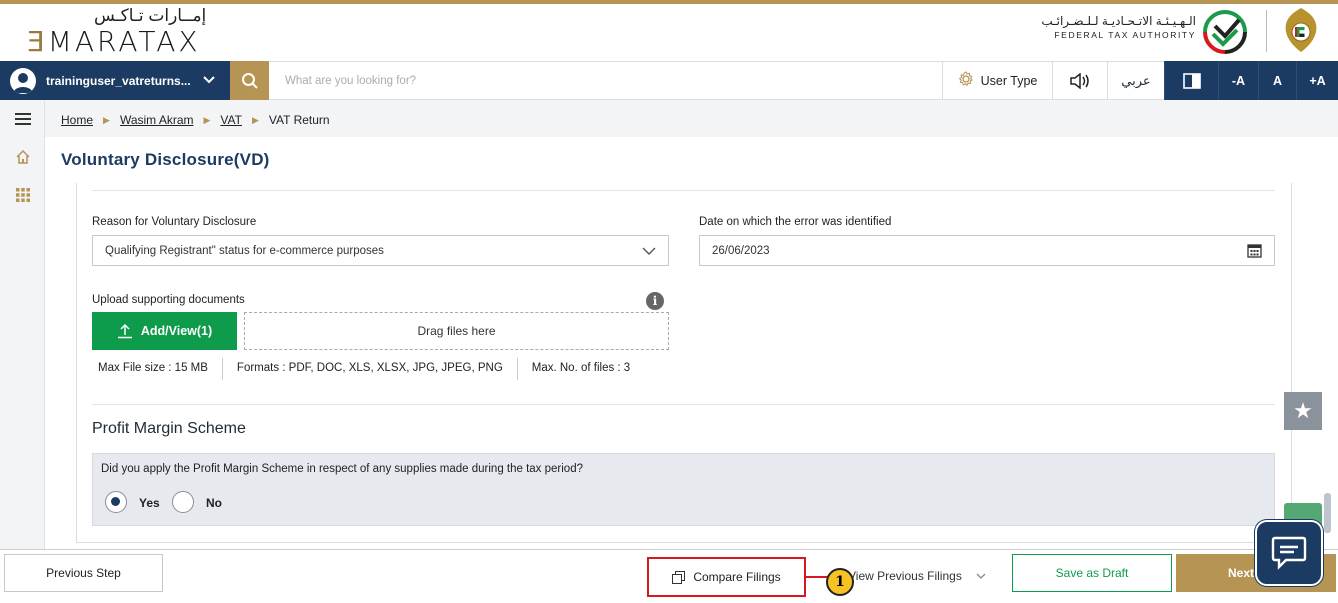  Describe the element at coordinates (737, 577) in the screenshot. I see `compare-filings-label: Compare Filings` at that location.